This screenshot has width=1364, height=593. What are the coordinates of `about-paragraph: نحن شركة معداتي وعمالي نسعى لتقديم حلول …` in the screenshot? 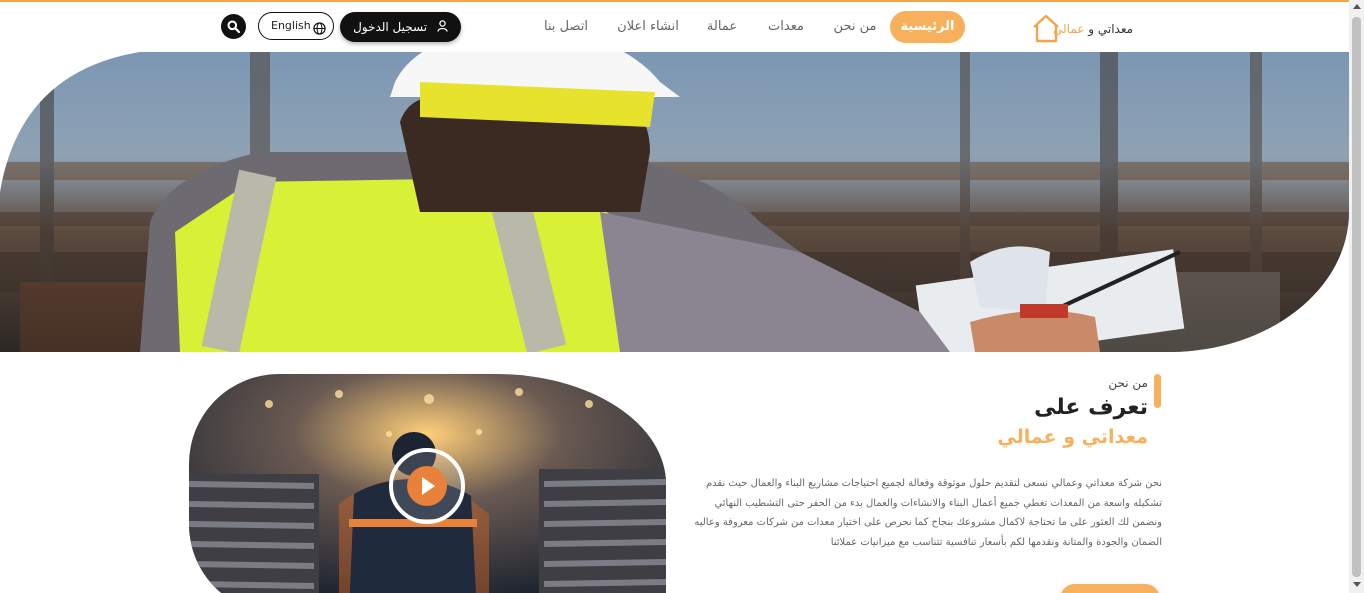 It's located at (928, 513).